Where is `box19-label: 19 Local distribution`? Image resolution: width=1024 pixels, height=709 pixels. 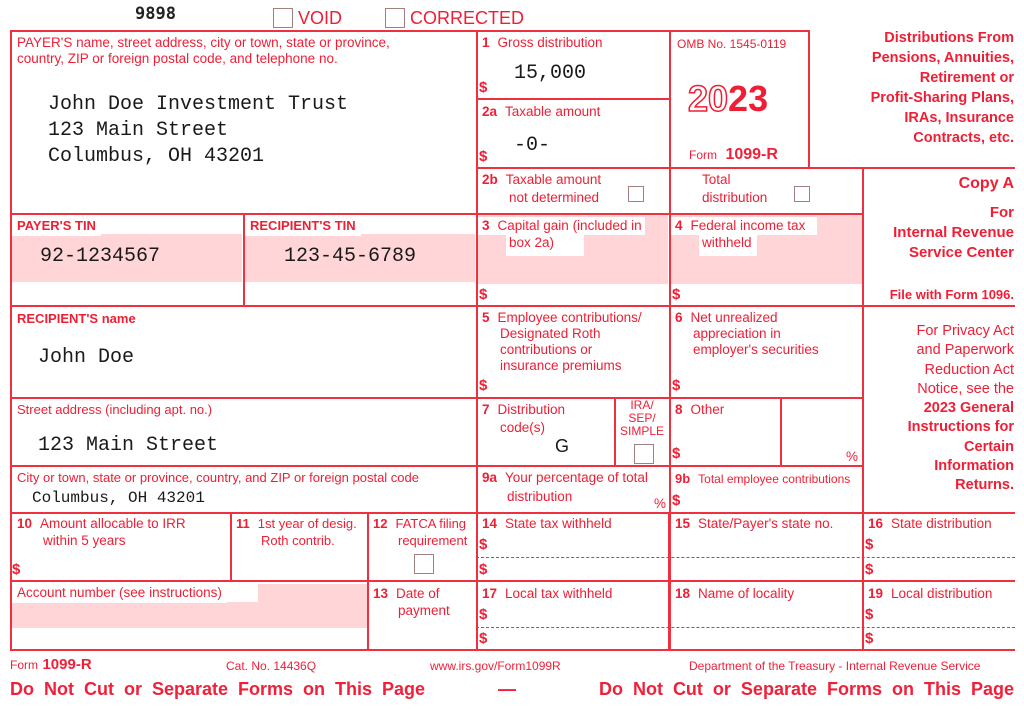 box19-label: 19 Local distribution is located at coordinates (930, 593).